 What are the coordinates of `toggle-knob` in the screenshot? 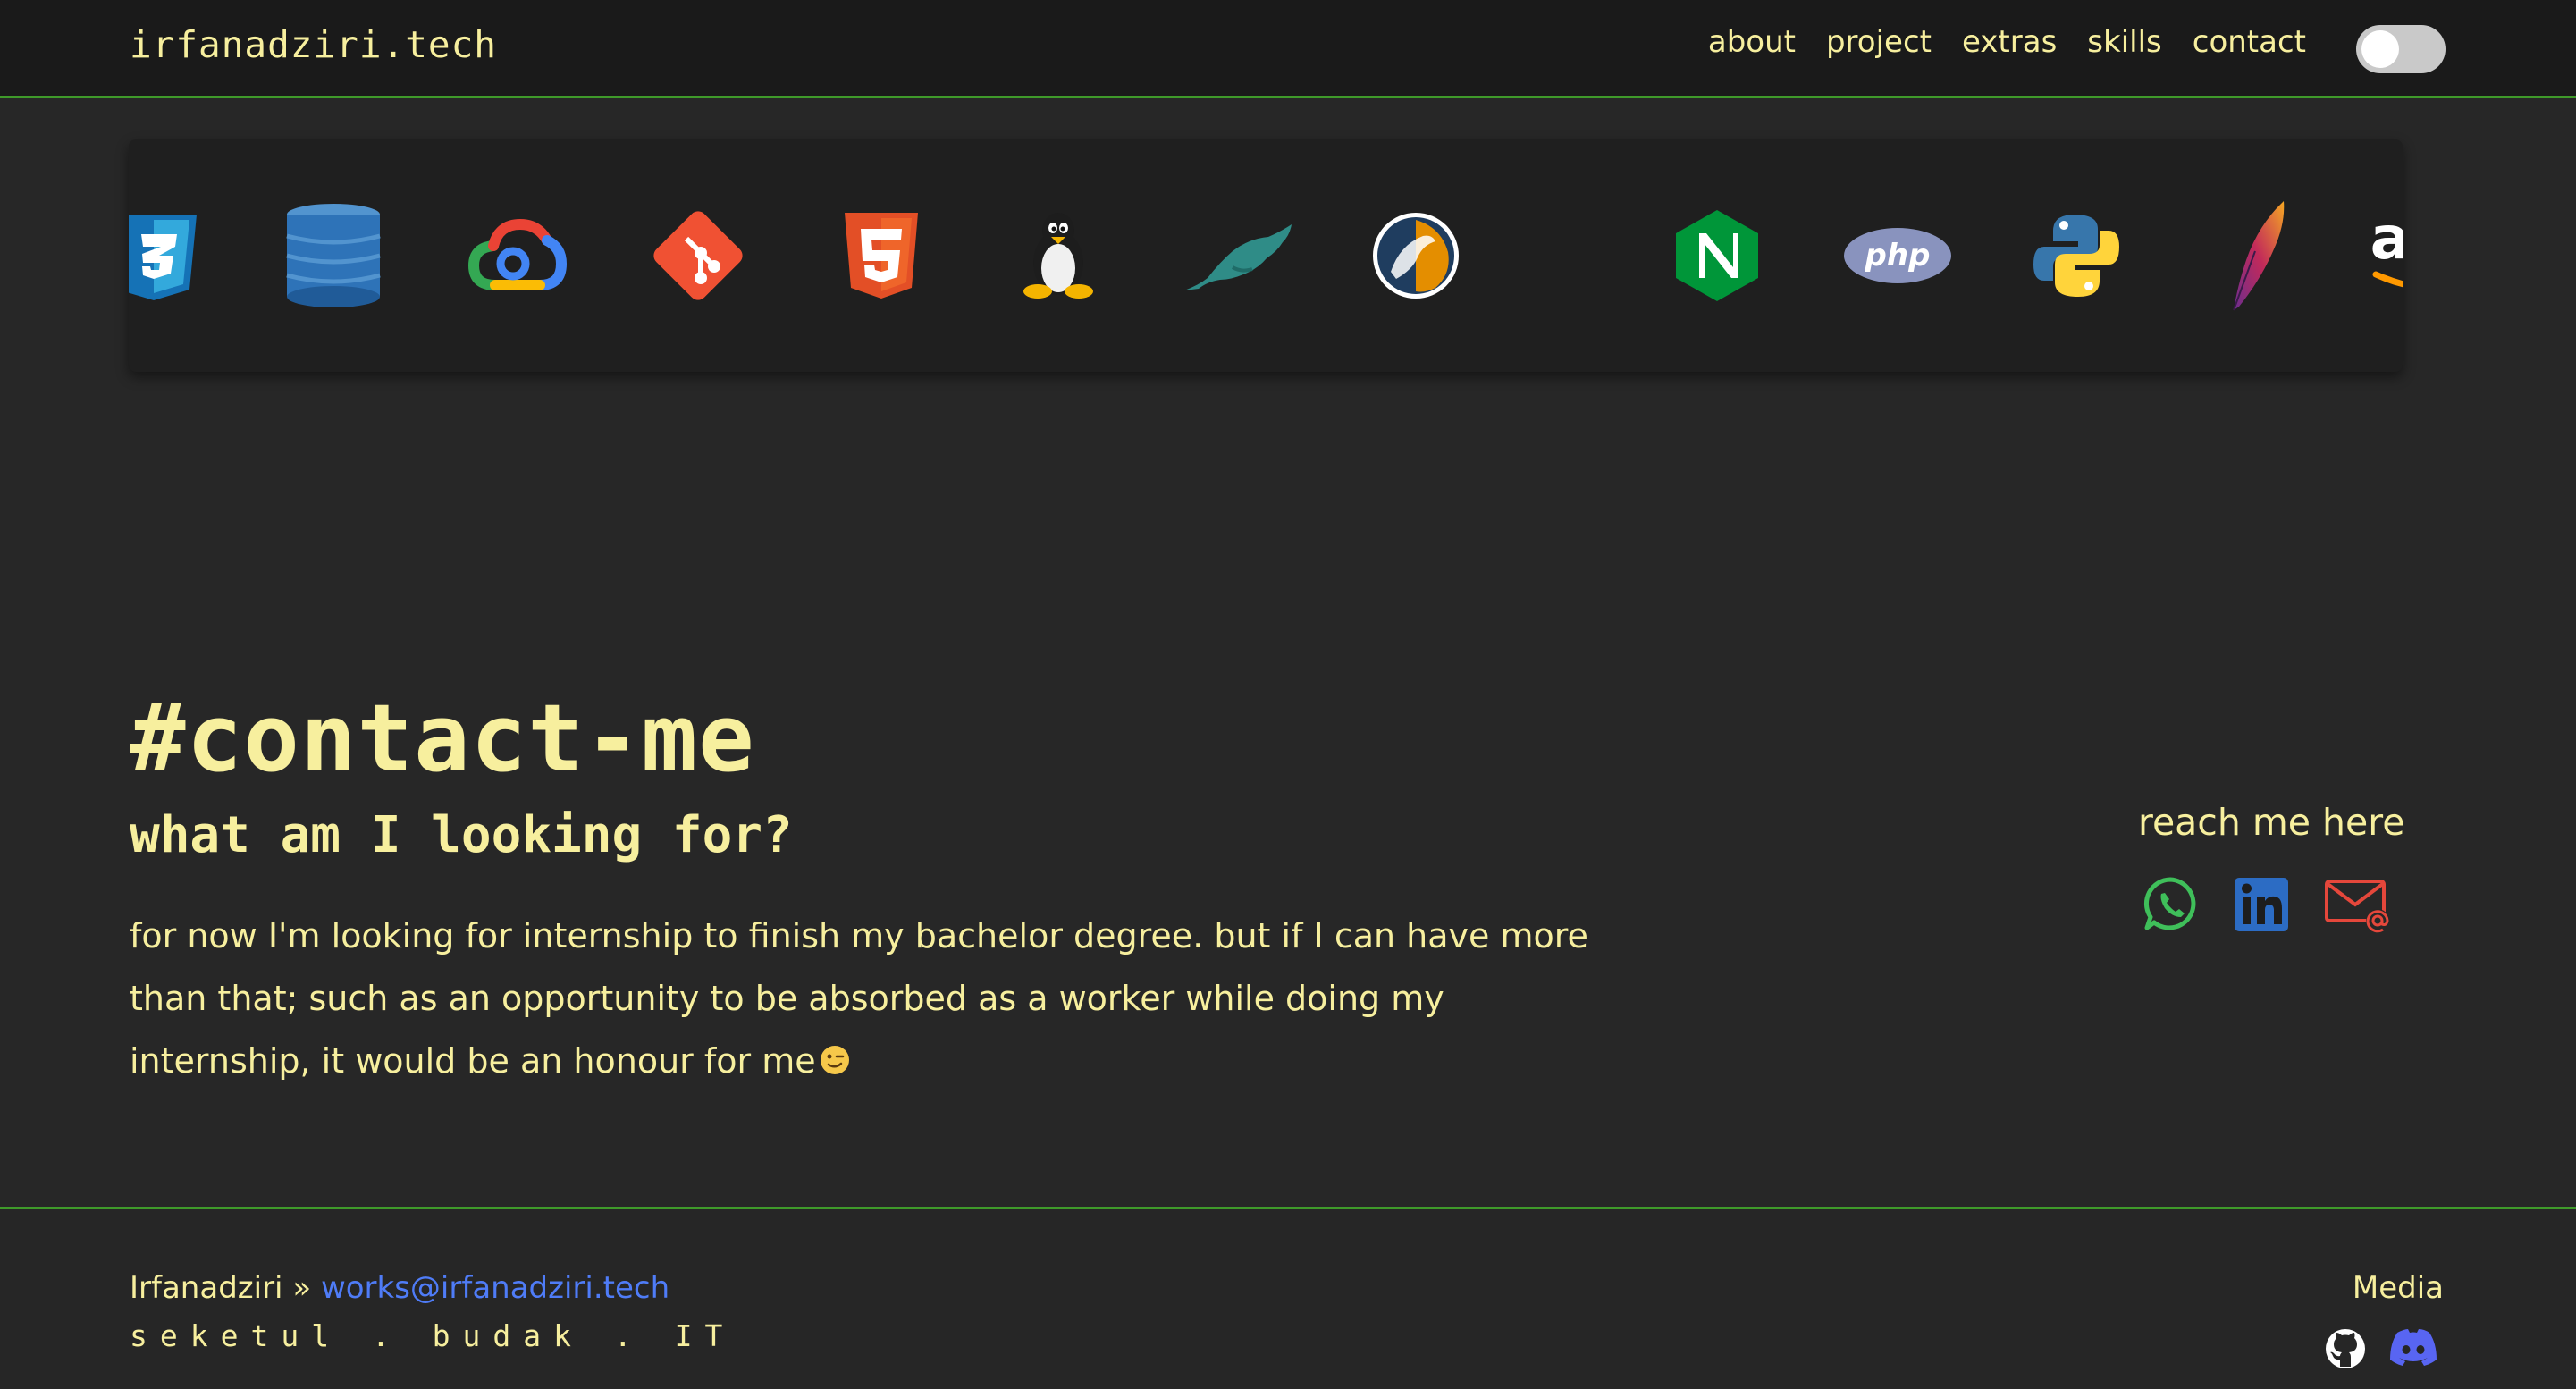 It's located at (2380, 49).